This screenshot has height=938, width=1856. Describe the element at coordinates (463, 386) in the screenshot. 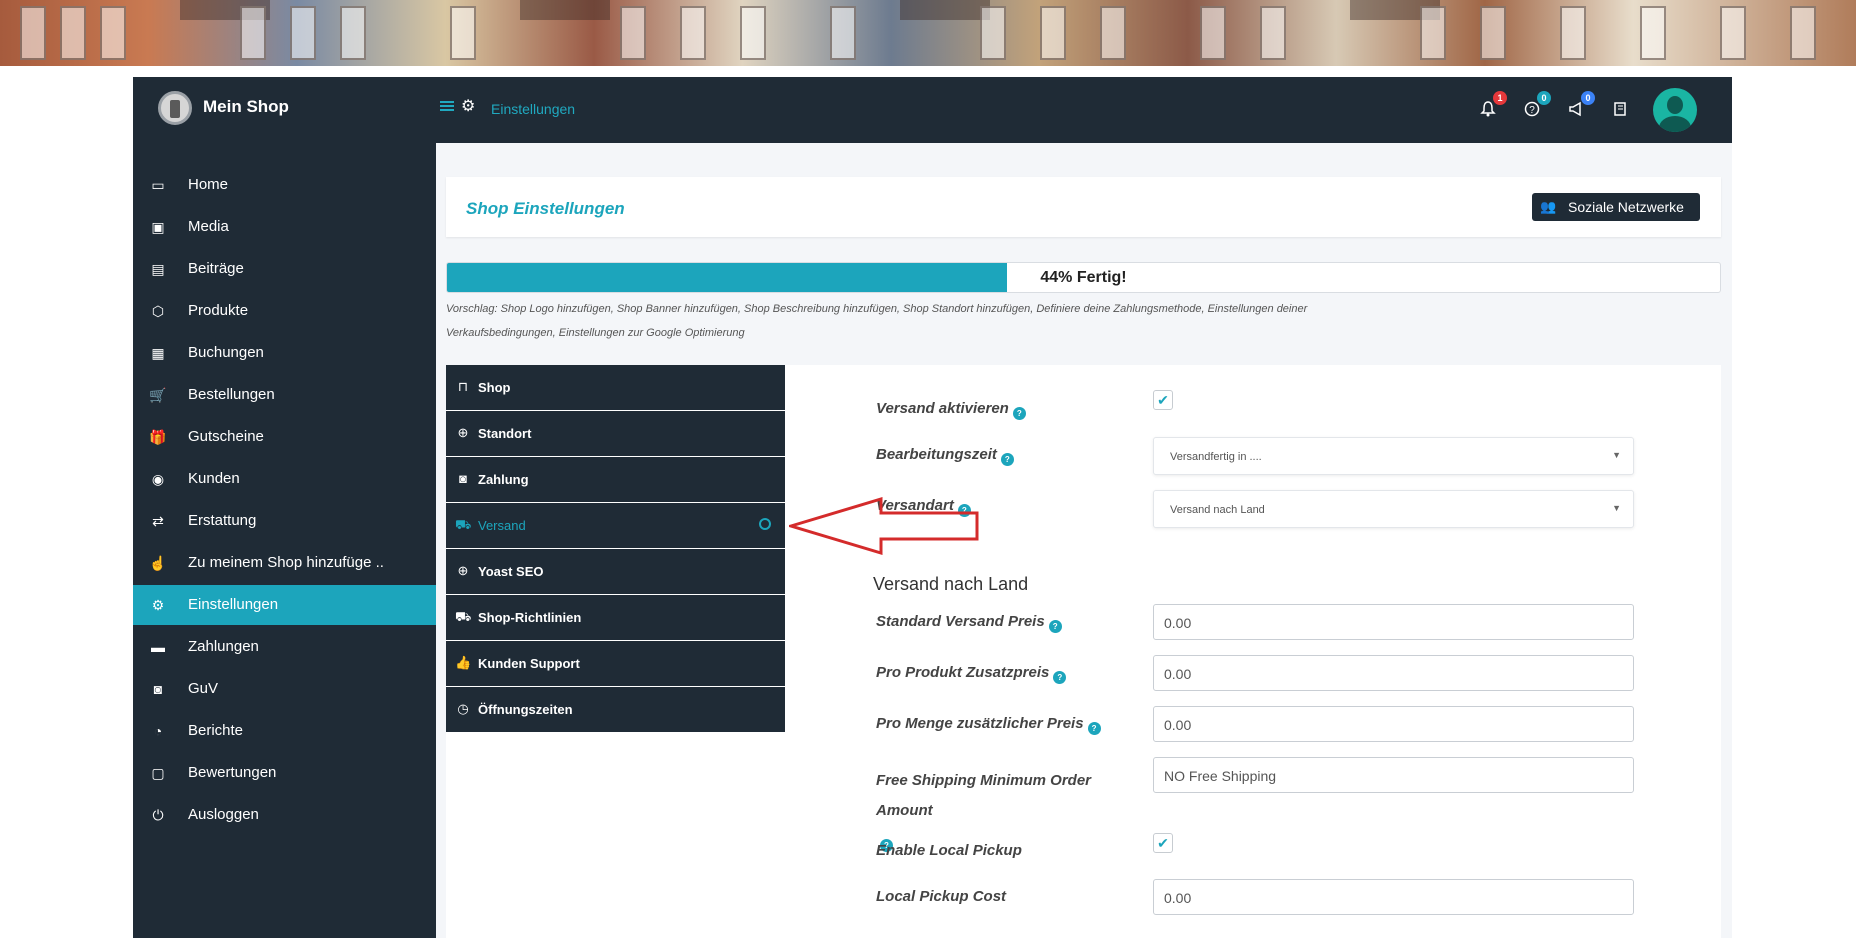

I see `bag-icon: ⊓` at that location.